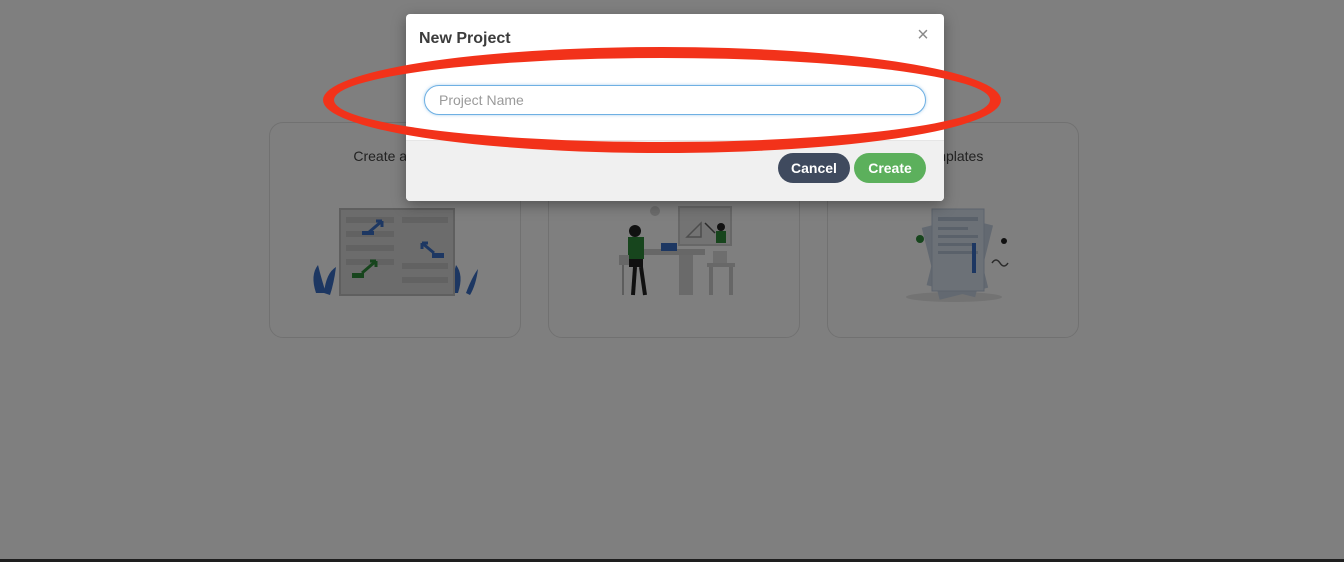 Image resolution: width=1344 pixels, height=562 pixels. Describe the element at coordinates (675, 44) in the screenshot. I see `dialog-header: New Project ×` at that location.